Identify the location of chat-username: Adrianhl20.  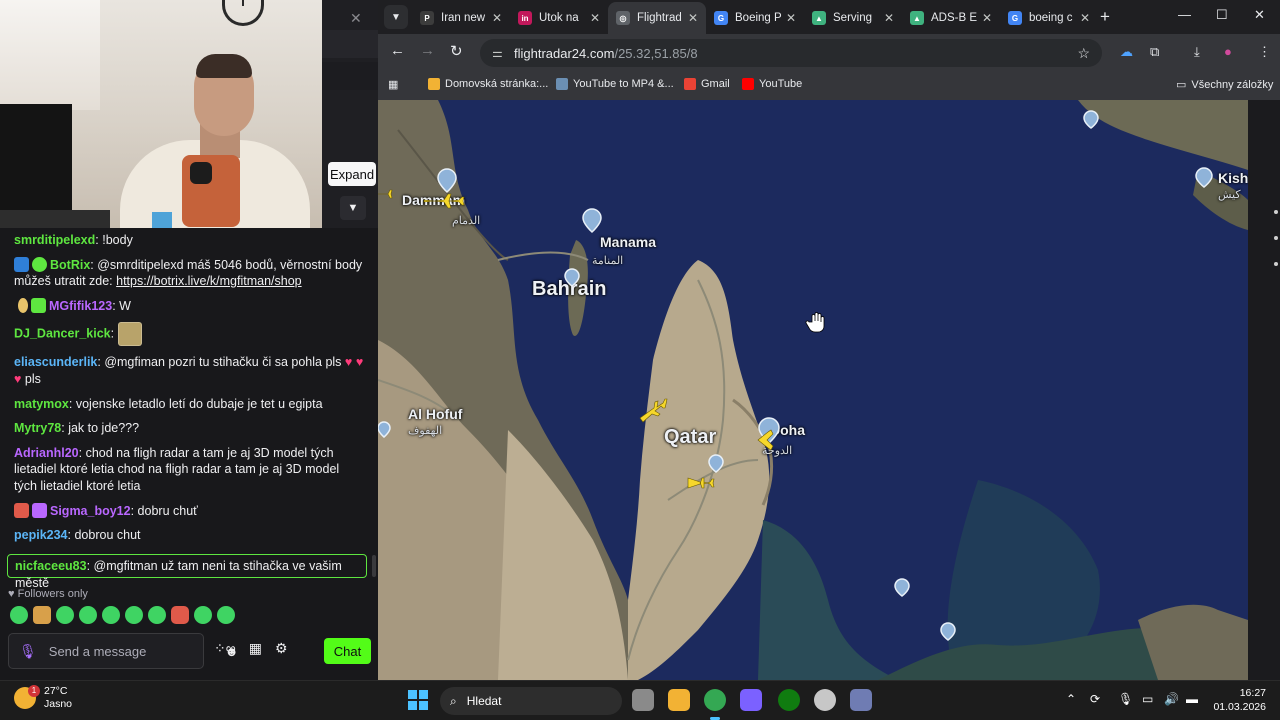
(46, 453).